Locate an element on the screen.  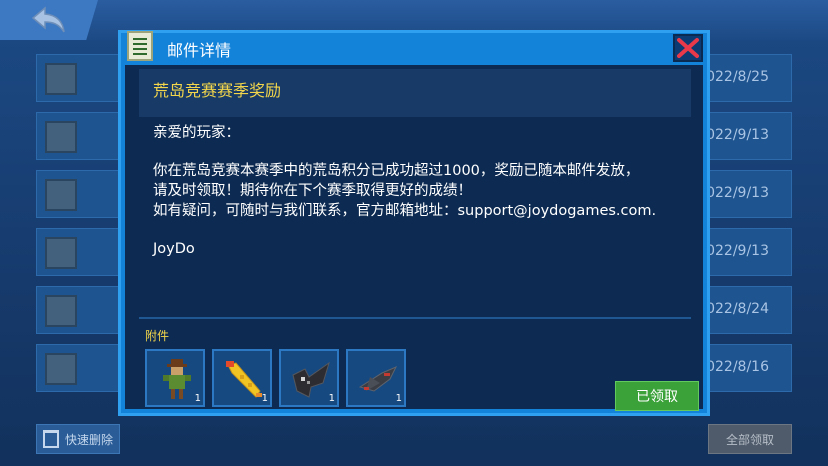
back-button is located at coordinates (49, 20).